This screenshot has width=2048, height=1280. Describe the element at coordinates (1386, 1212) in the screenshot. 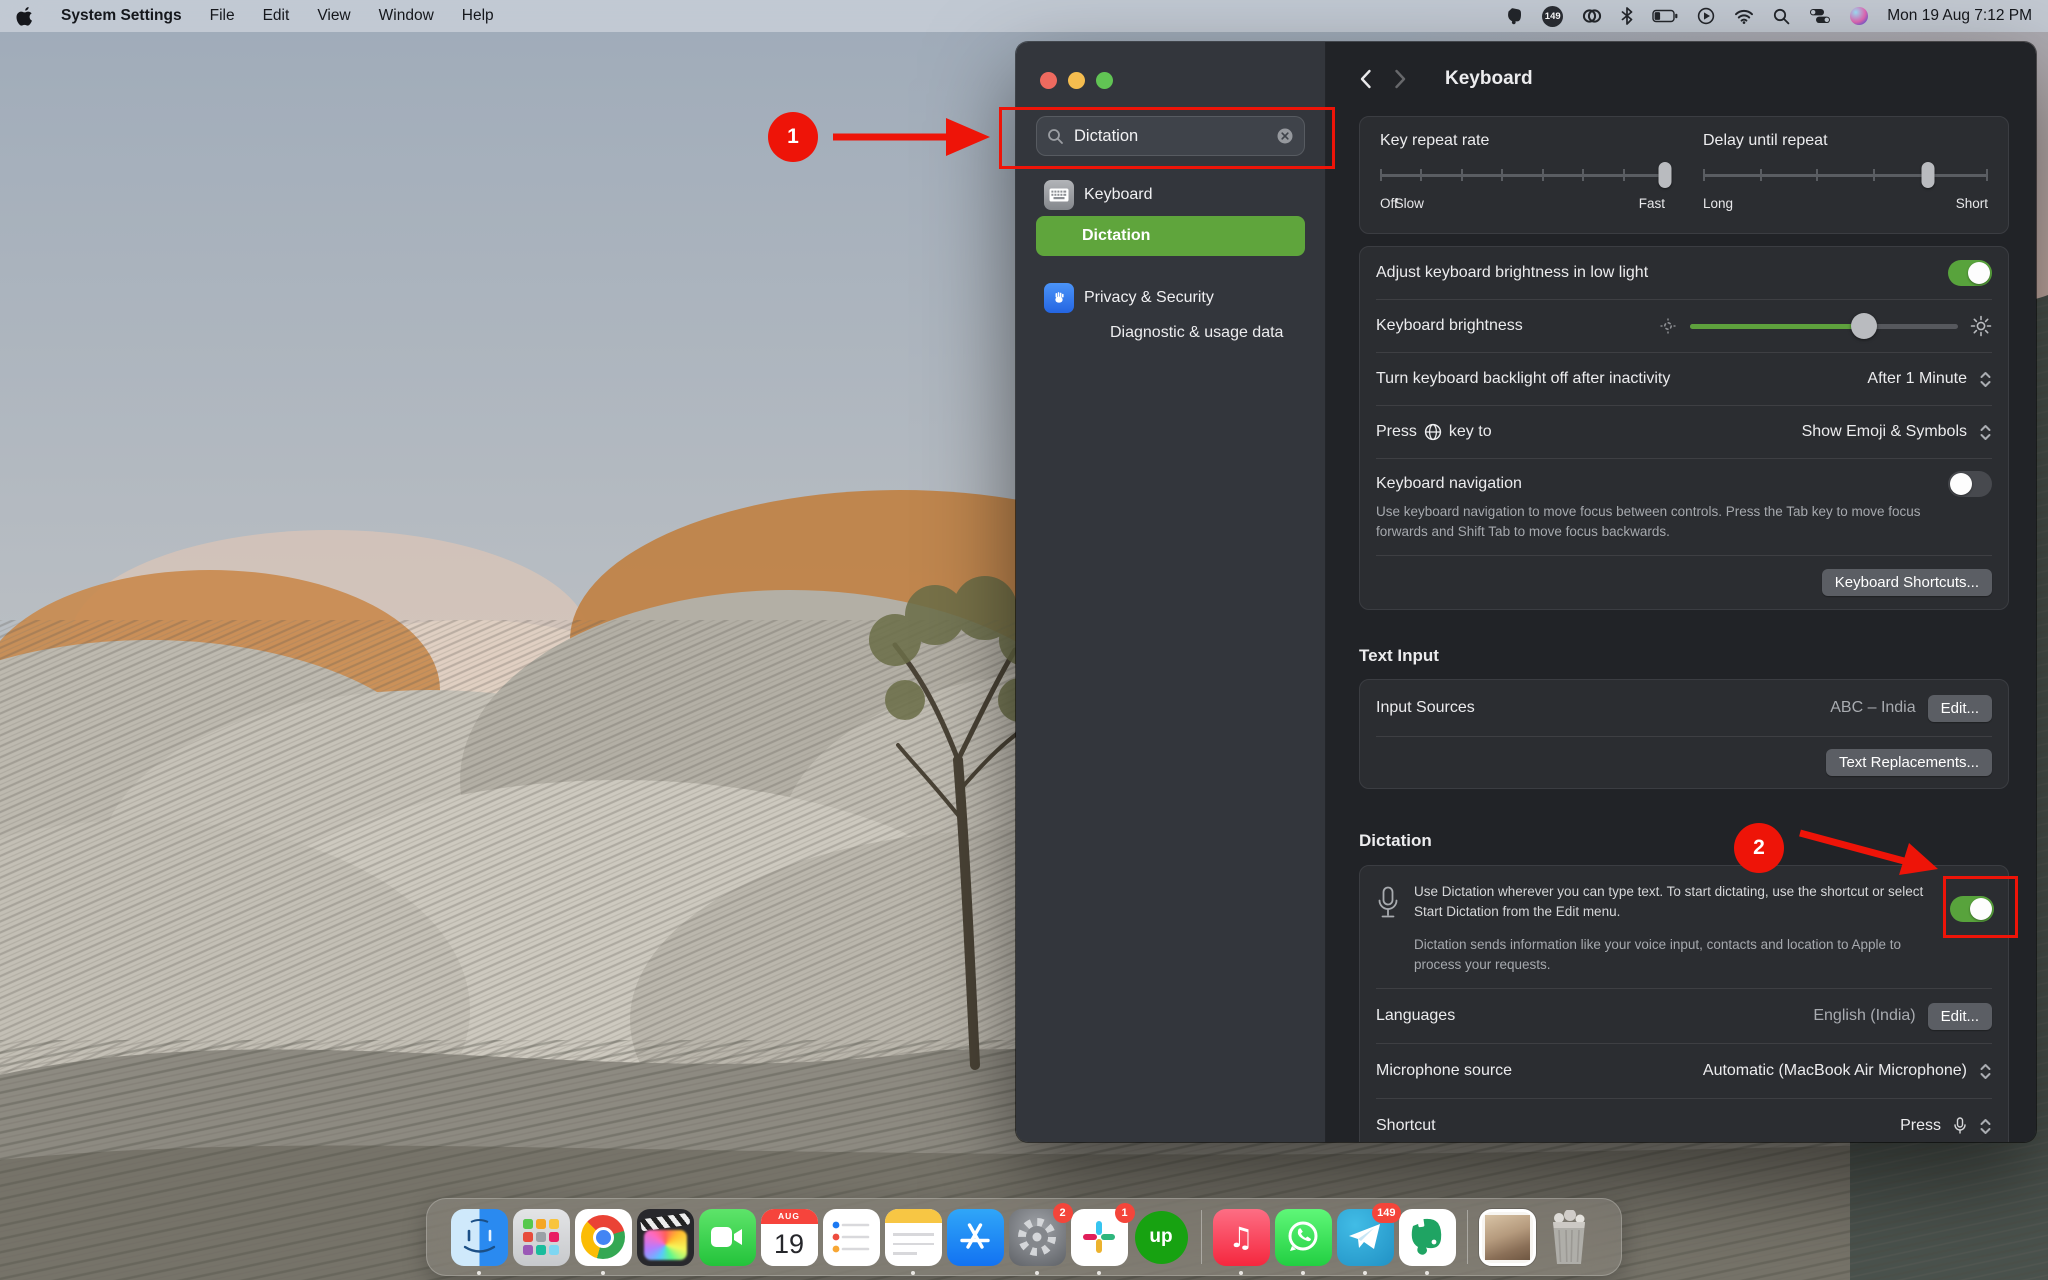

I see `telegram-badge: 149` at that location.